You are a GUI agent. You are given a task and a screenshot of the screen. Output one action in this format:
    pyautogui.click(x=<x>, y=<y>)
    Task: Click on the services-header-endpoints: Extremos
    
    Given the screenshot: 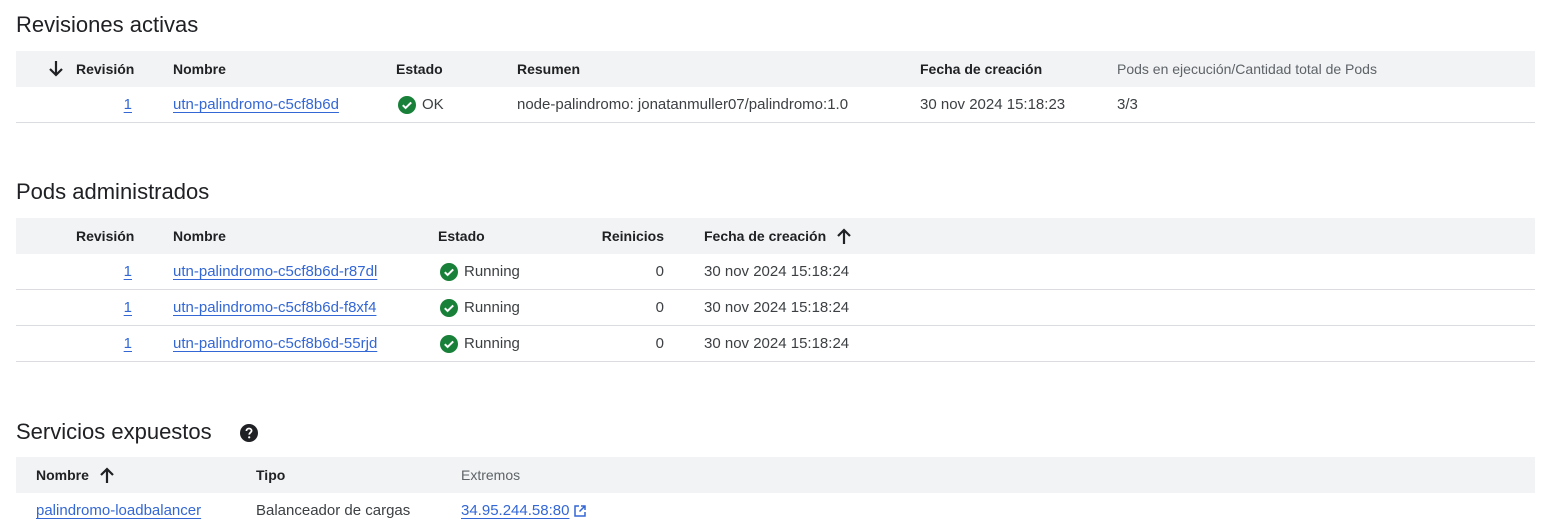 What is the action you would take?
    pyautogui.click(x=491, y=475)
    